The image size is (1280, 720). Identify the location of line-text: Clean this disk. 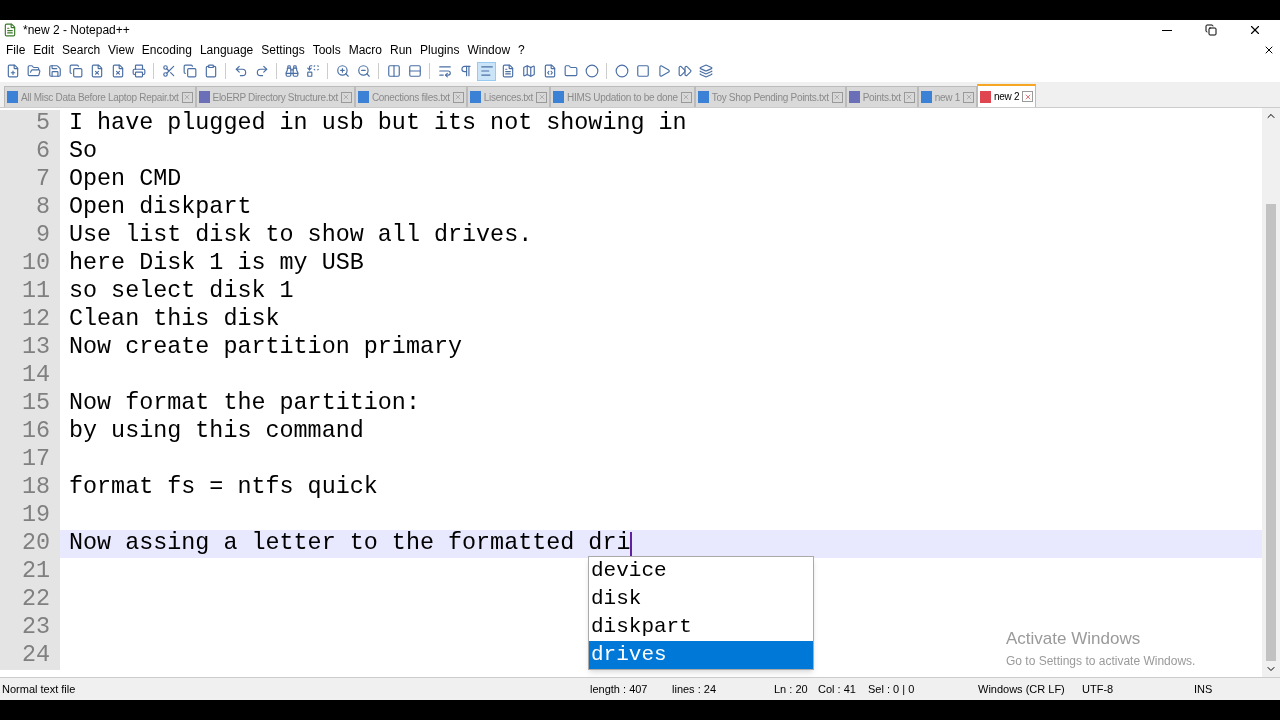
(174, 320).